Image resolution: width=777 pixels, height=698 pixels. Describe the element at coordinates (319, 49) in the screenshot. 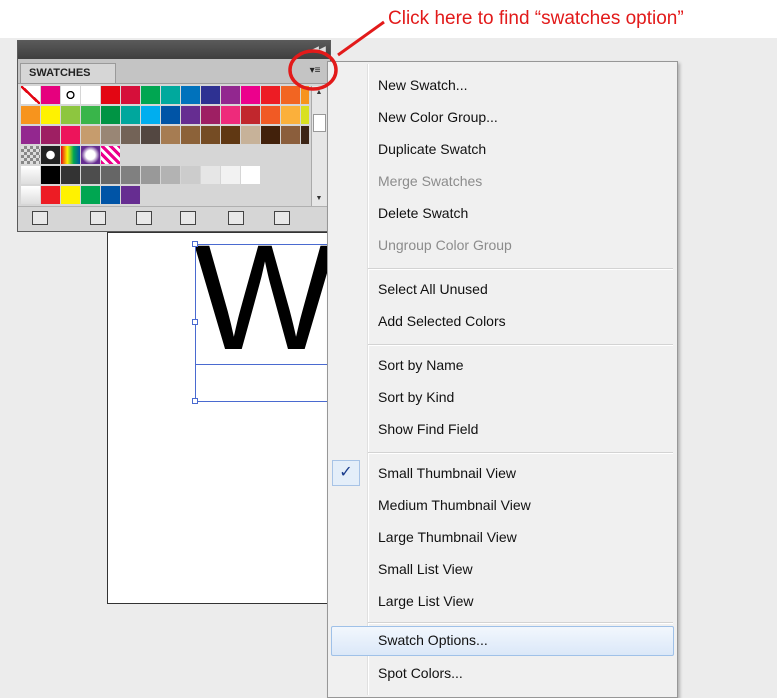

I see `double-chevron-icon: ◀◀` at that location.